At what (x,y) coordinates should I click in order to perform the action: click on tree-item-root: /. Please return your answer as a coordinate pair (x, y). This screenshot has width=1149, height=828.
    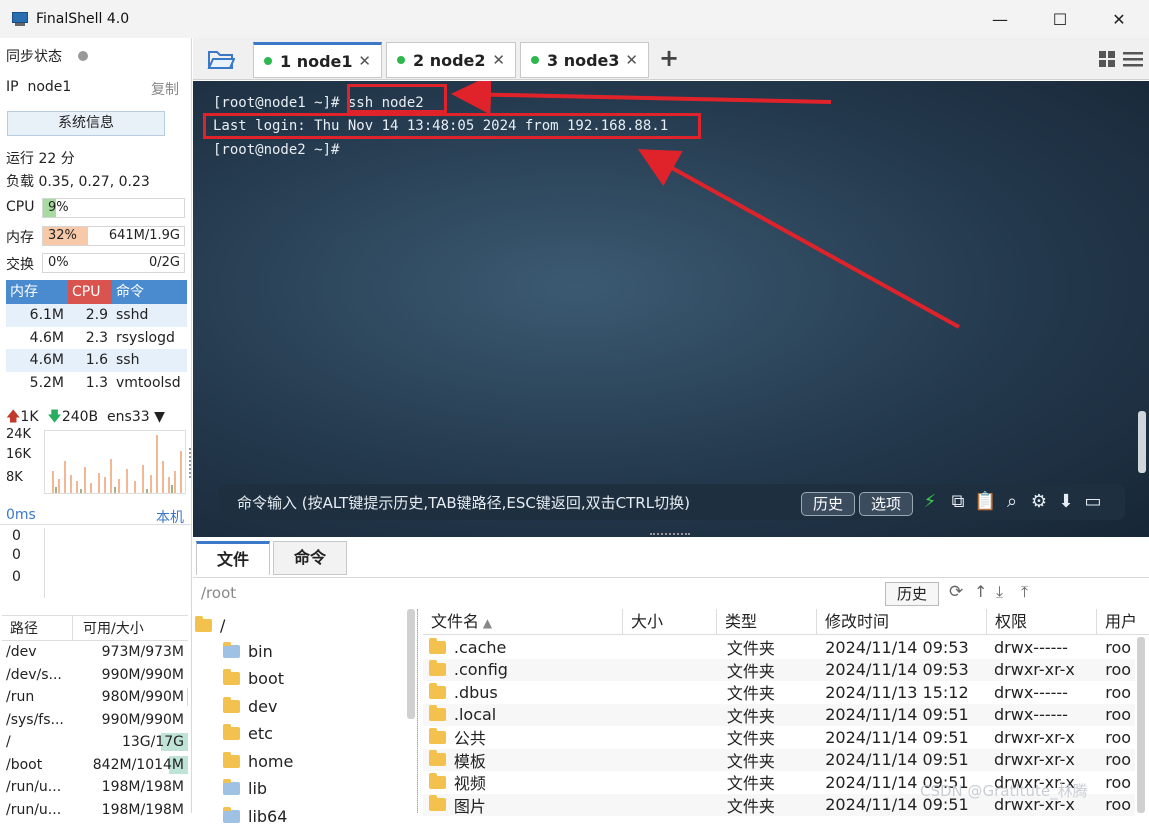
    Looking at the image, I should click on (210, 625).